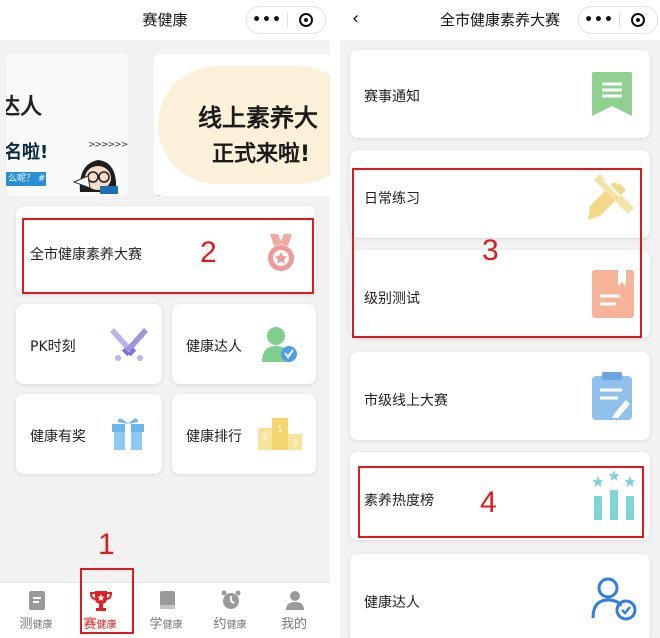  Describe the element at coordinates (165, 191) in the screenshot. I see `carousel-dots` at that location.